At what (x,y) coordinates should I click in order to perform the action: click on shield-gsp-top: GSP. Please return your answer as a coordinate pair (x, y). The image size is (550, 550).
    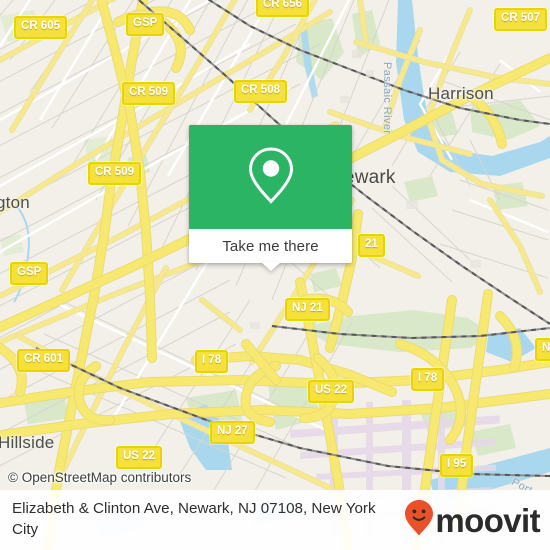
    Looking at the image, I should click on (145, 24).